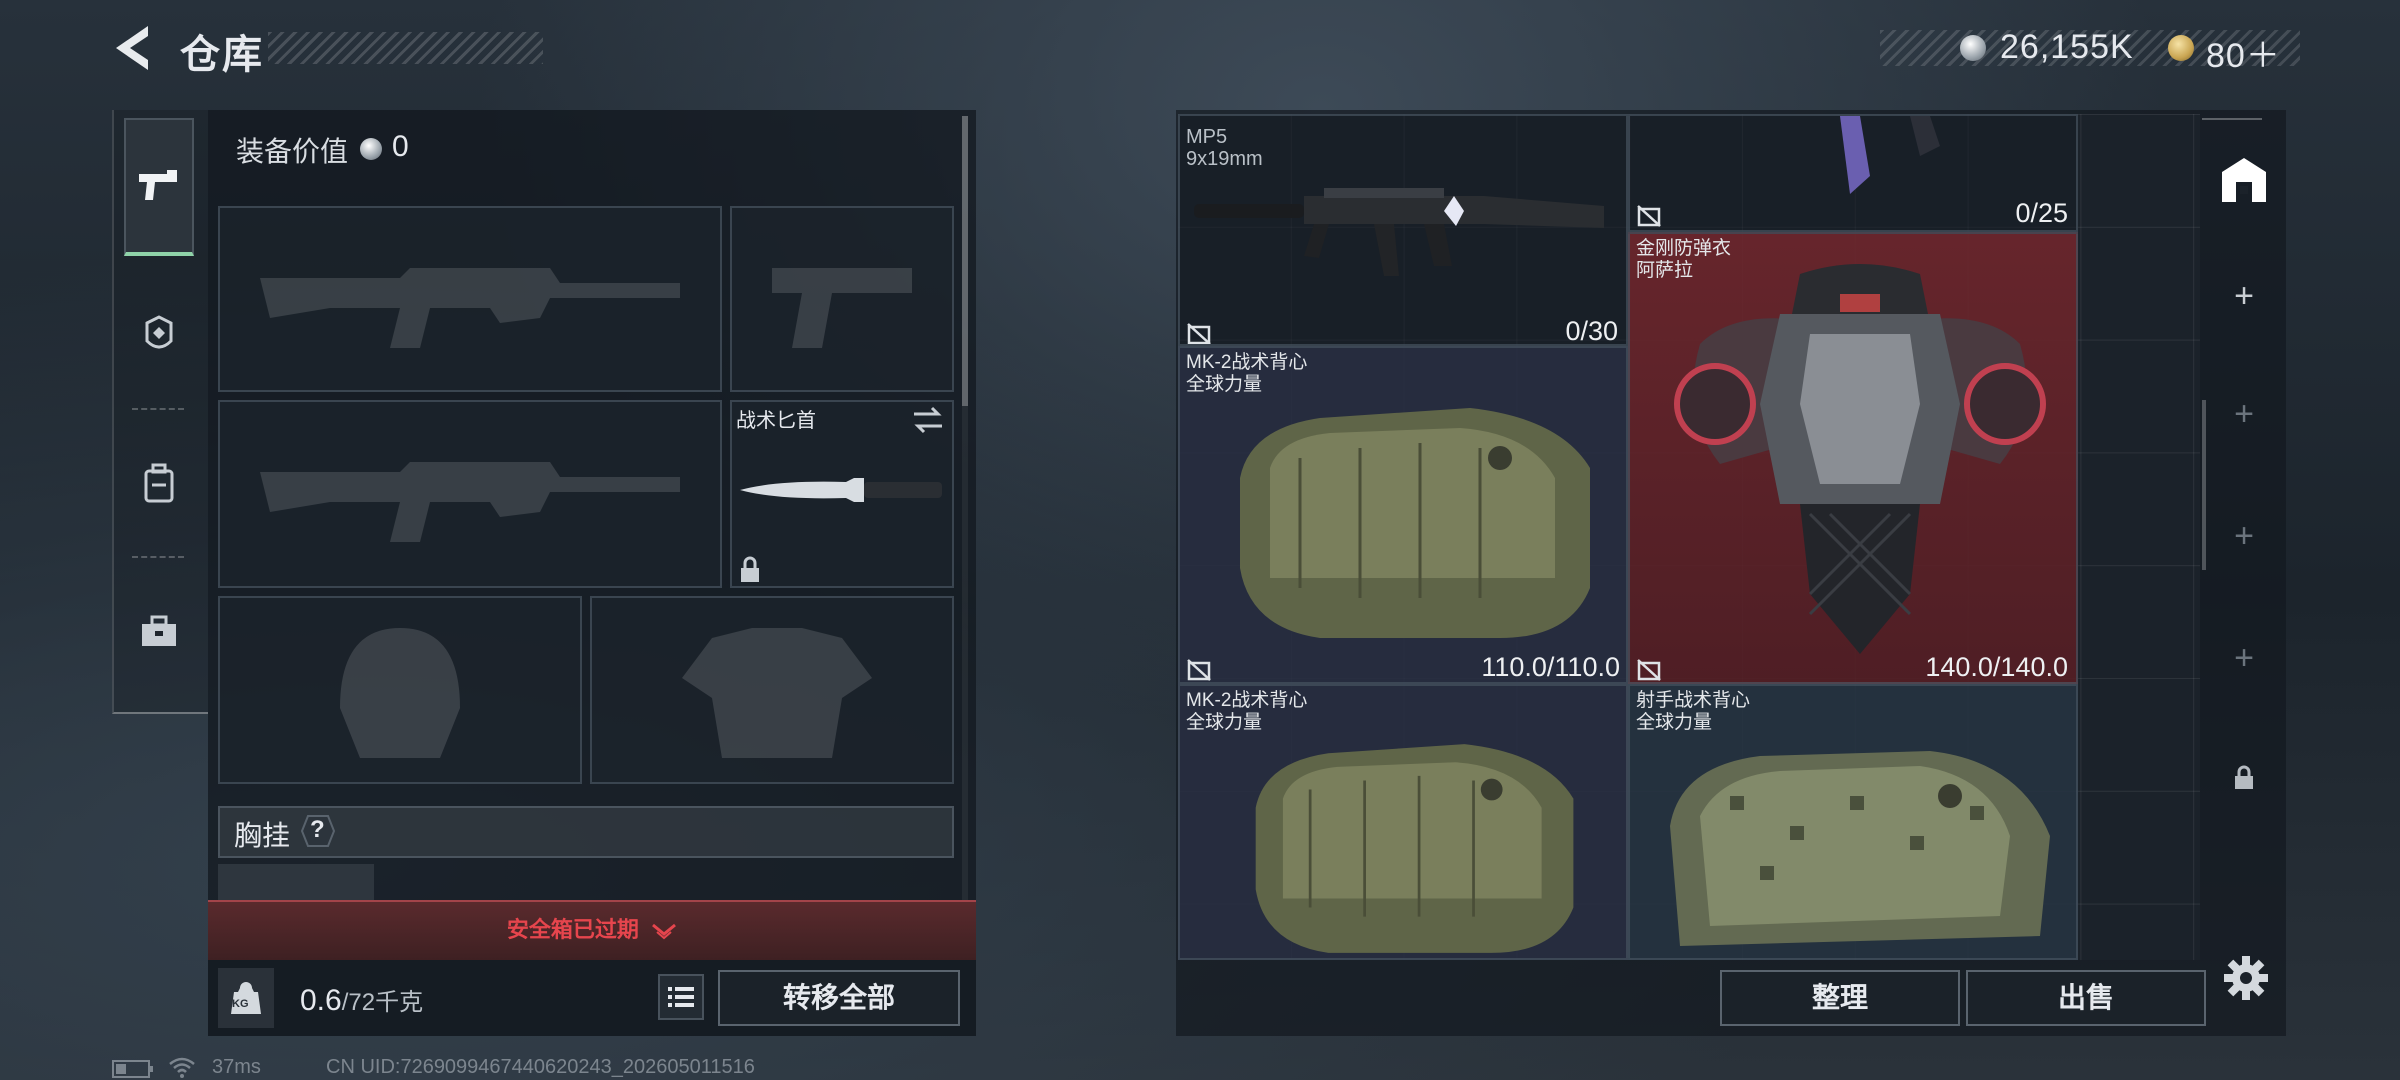  I want to click on stash-item-armor-jingang: 金刚防弹衣 阿萨拉 140.0/140.0, so click(1853, 458).